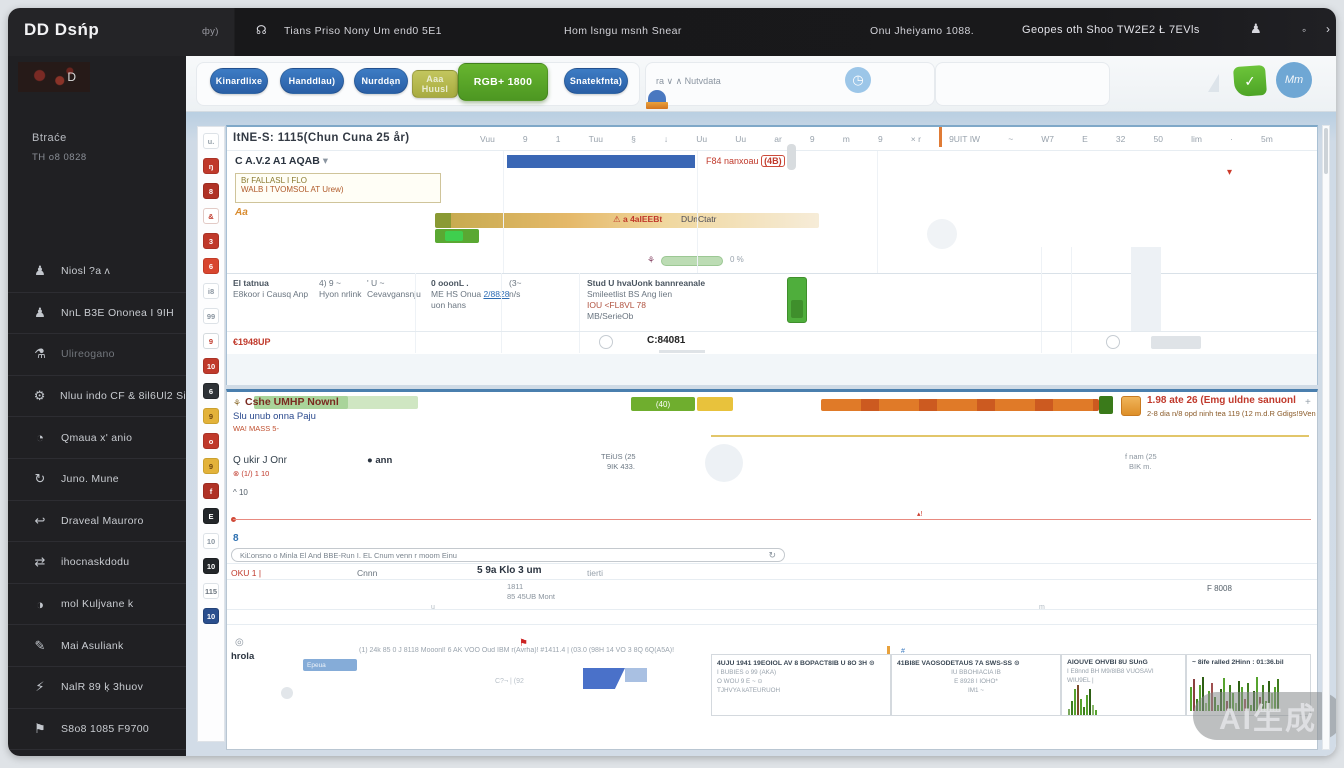  I want to click on timeline-tick: 9, so click(880, 139).